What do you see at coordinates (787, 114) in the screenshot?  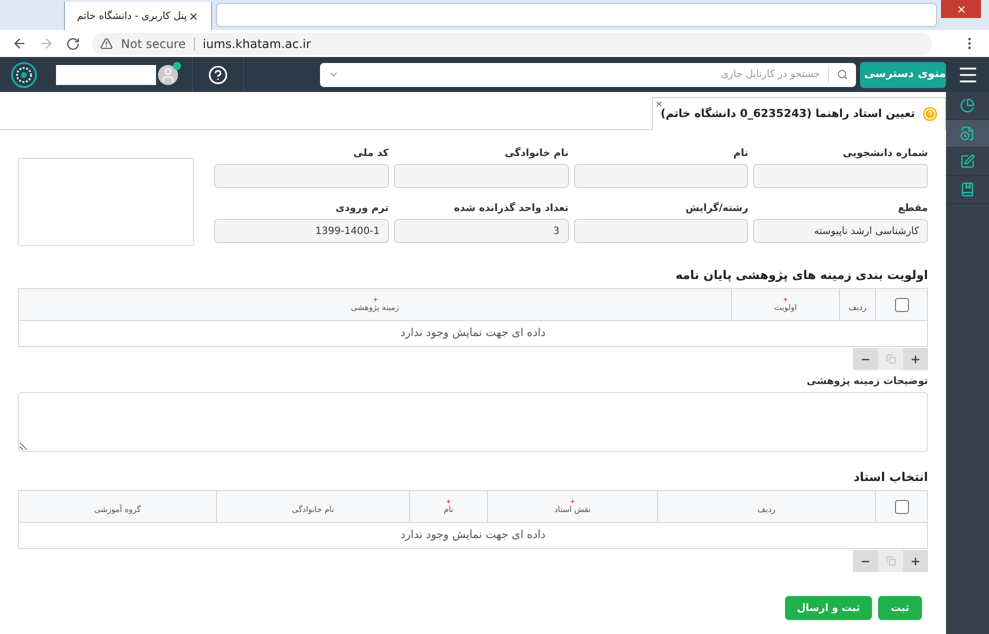 I see `page-tab-title: تعیین استاد راهنما (6235243_0 دانشگاه خاتم)` at bounding box center [787, 114].